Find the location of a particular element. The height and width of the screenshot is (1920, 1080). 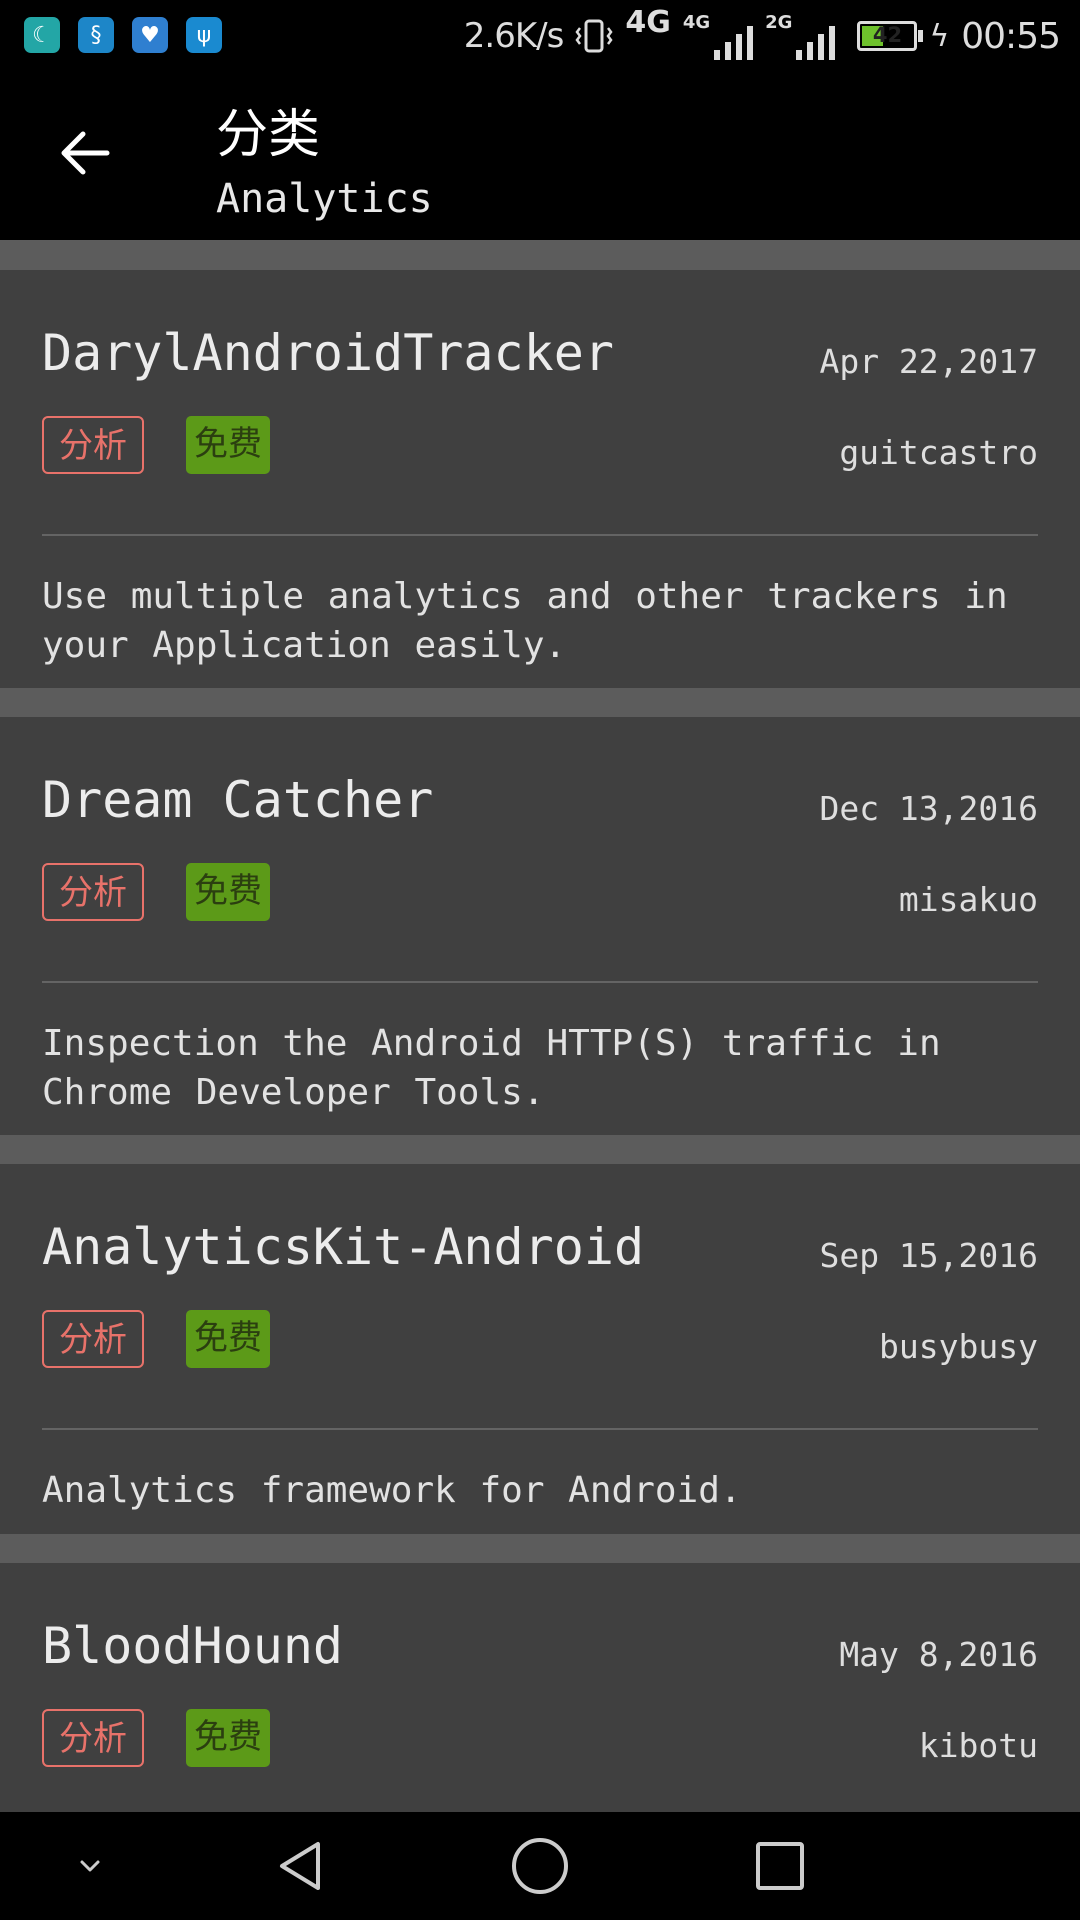

item-author: guitcastro is located at coordinates (938, 452).